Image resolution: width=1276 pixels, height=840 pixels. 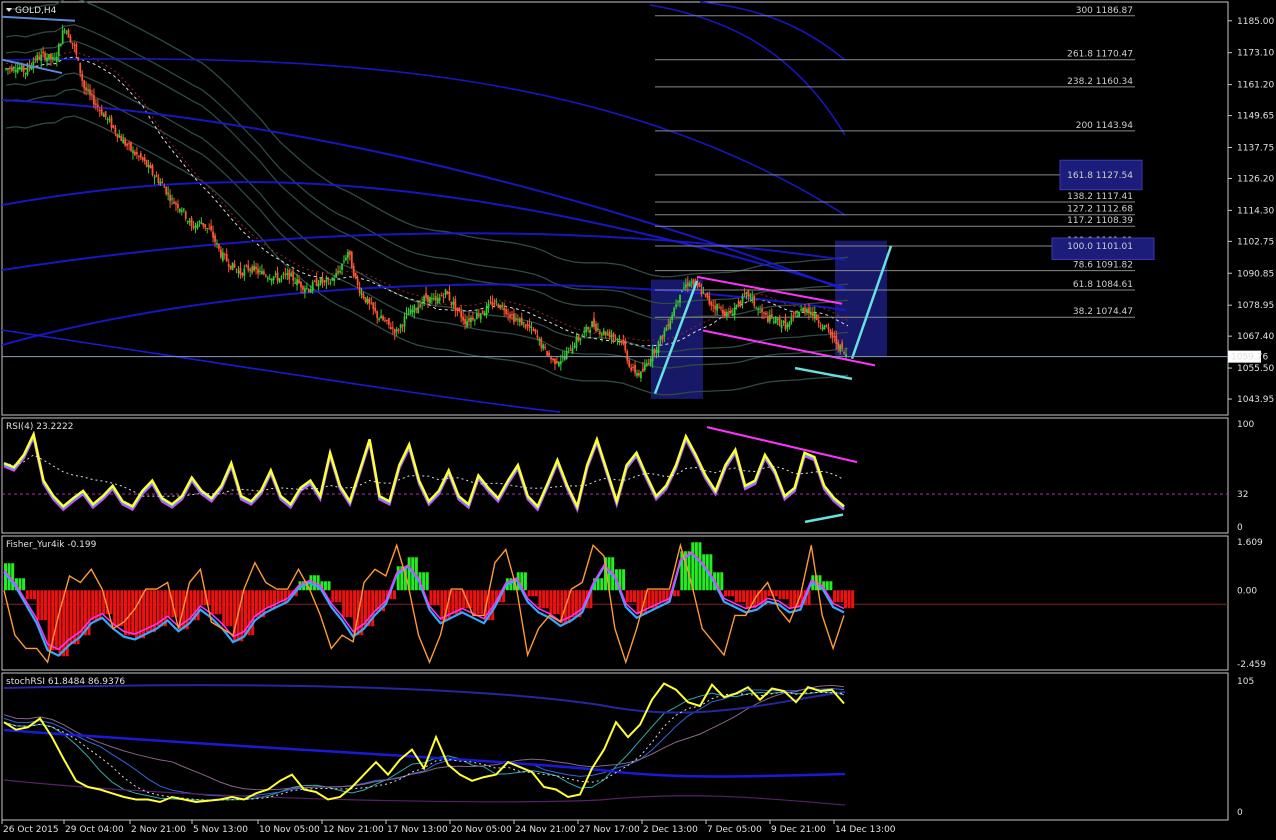 I want to click on time-axis-label: 2 Dec 13:00, so click(x=670, y=830).